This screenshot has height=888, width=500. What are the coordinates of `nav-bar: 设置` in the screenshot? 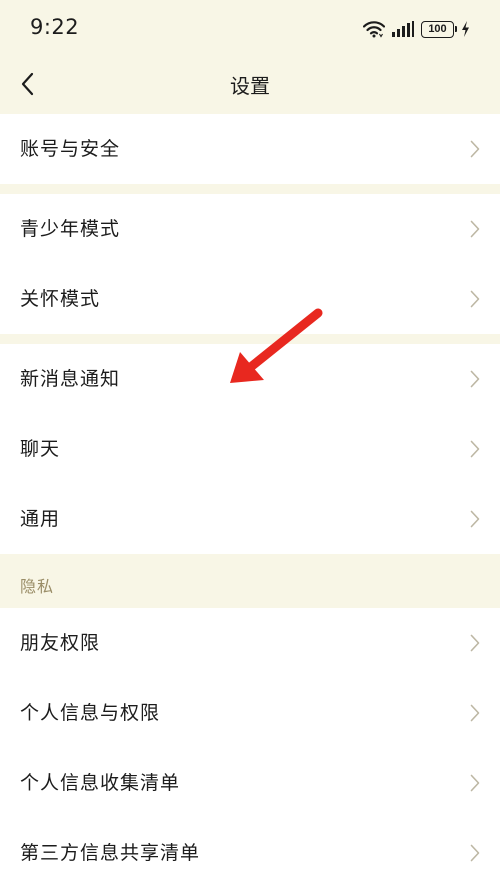 It's located at (250, 84).